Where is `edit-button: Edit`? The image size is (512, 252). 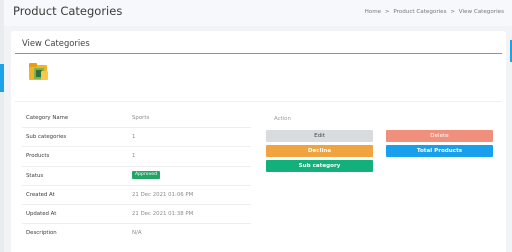
edit-button: Edit is located at coordinates (319, 136).